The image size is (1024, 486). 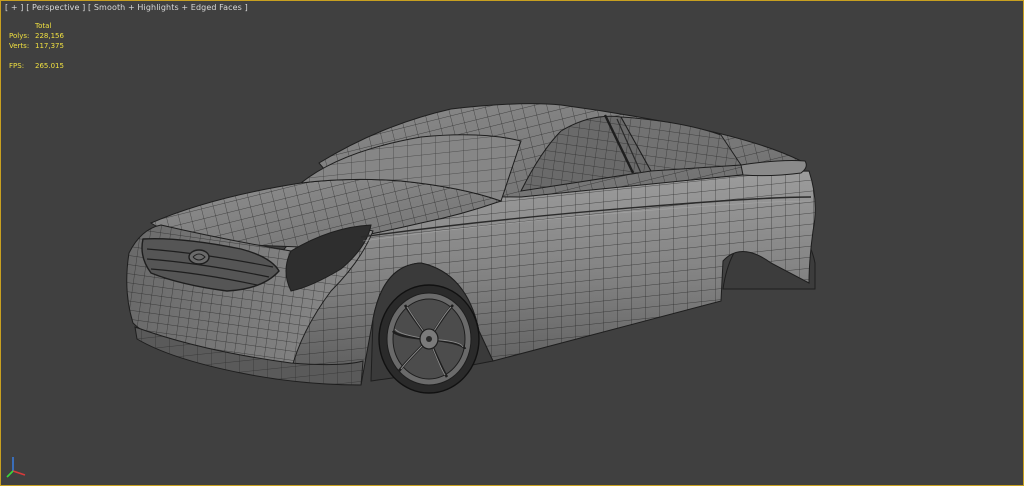 What do you see at coordinates (49, 36) in the screenshot?
I see `polys-value: 228,156` at bounding box center [49, 36].